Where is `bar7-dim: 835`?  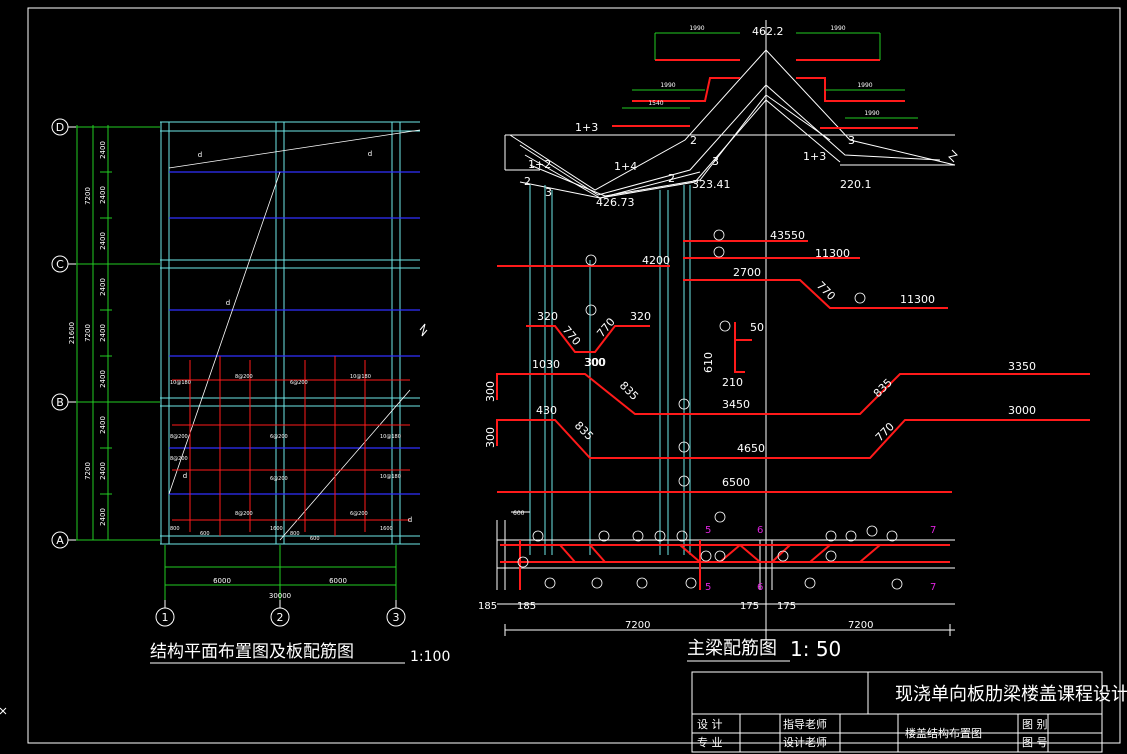 bar7-dim: 835 is located at coordinates (584, 431).